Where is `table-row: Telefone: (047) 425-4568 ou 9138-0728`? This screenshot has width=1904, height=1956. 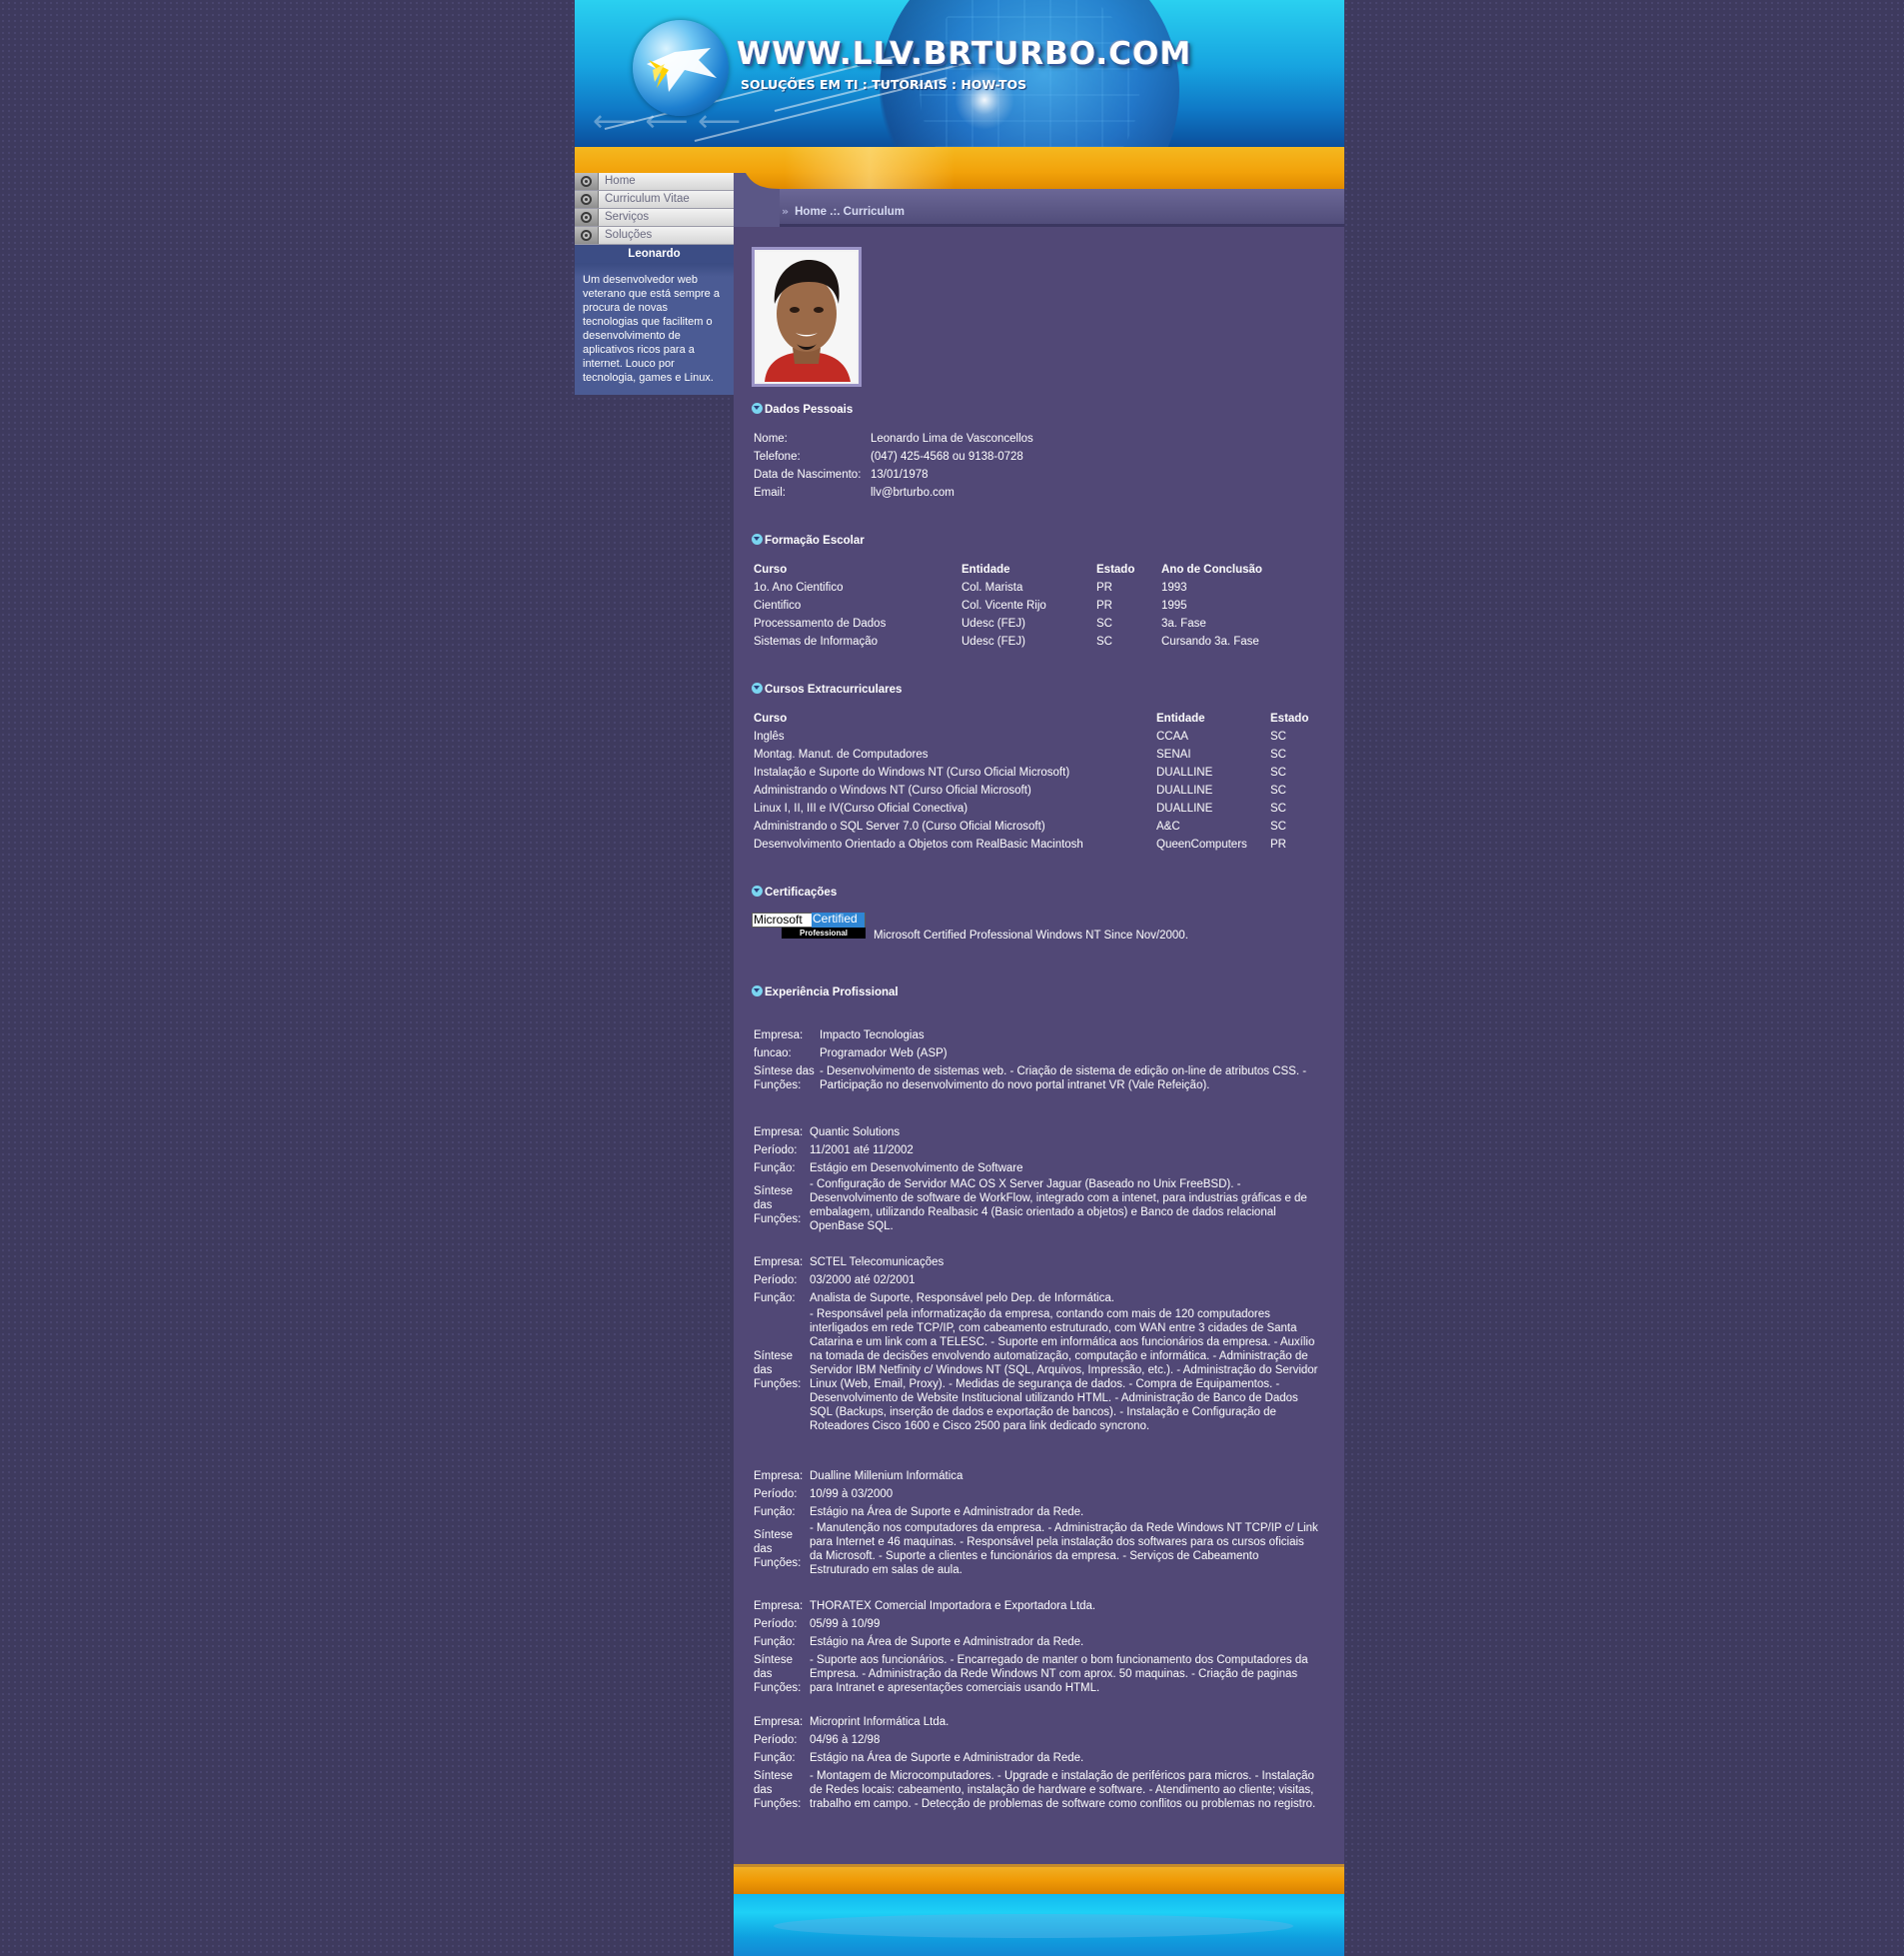
table-row: Telefone: (047) 425-4568 ou 9138-0728 is located at coordinates (893, 457).